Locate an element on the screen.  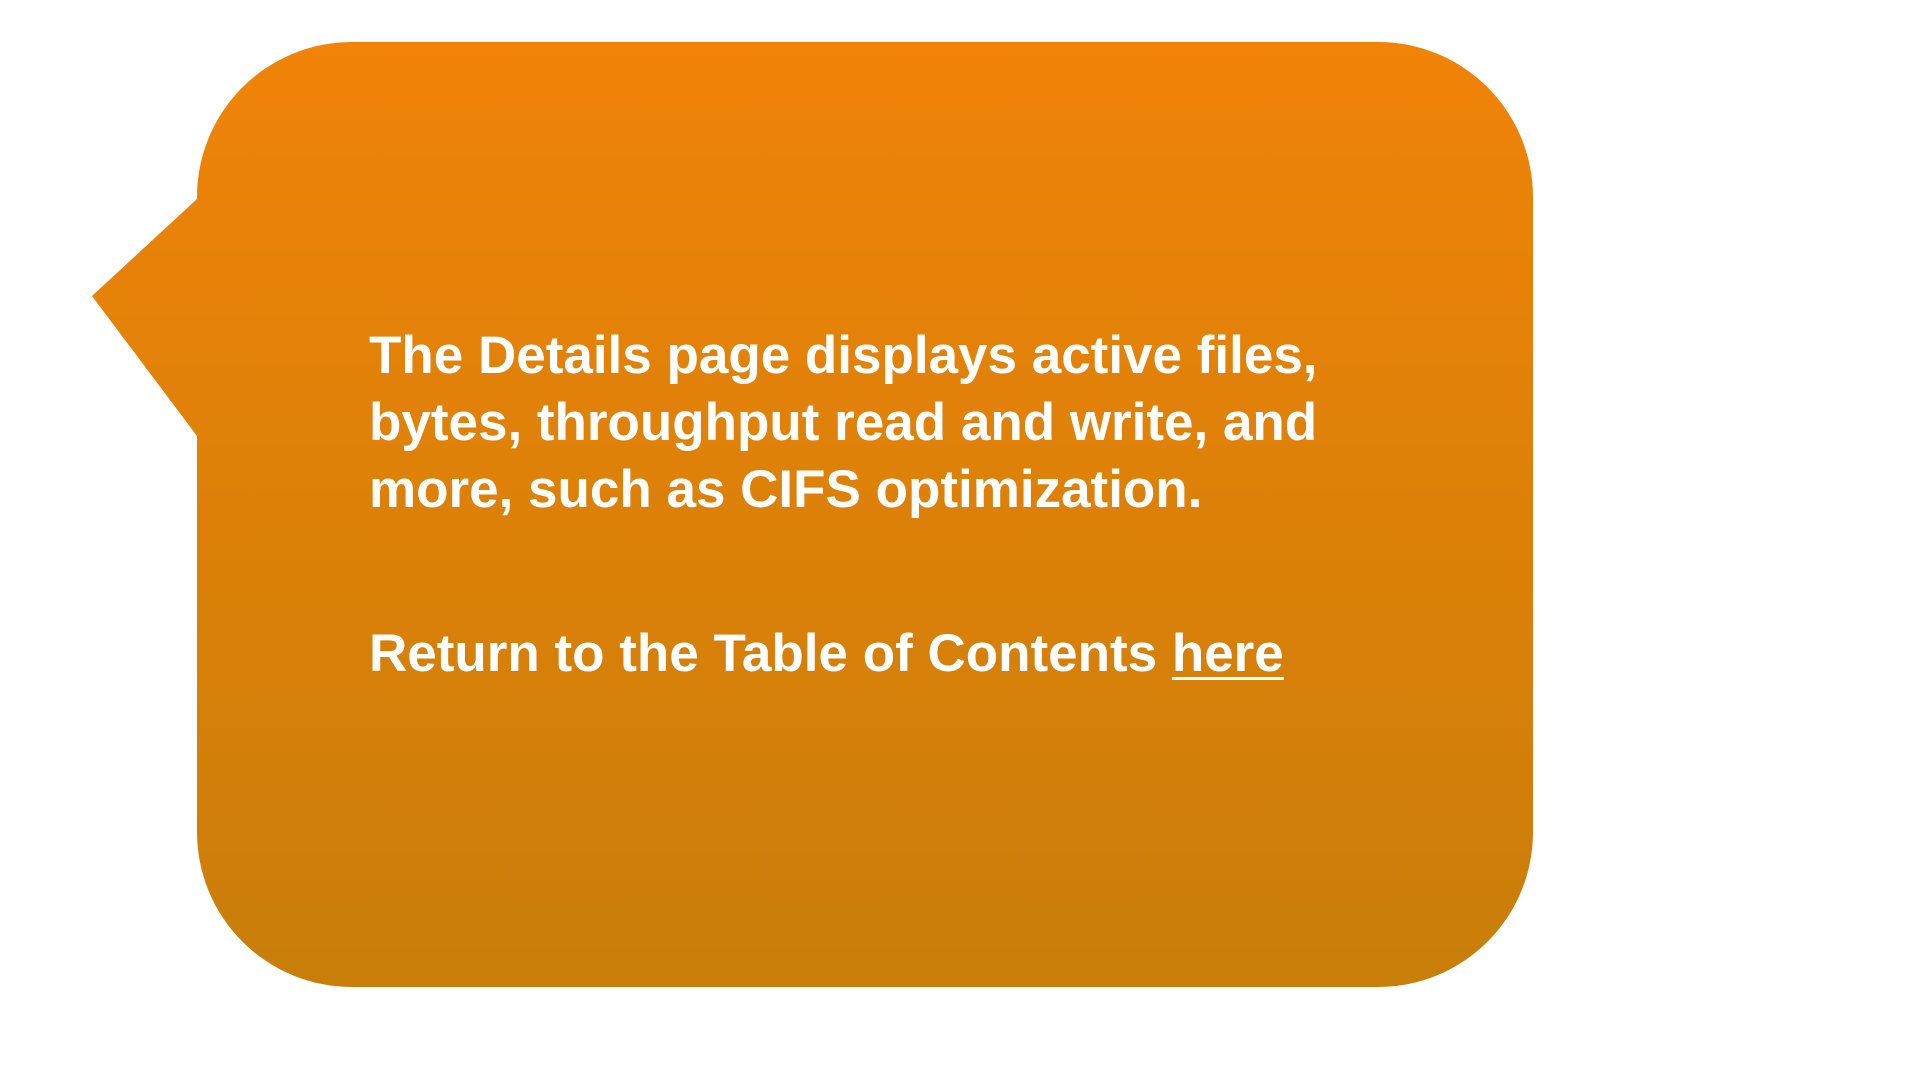
toc-here-link: here is located at coordinates (1228, 653).